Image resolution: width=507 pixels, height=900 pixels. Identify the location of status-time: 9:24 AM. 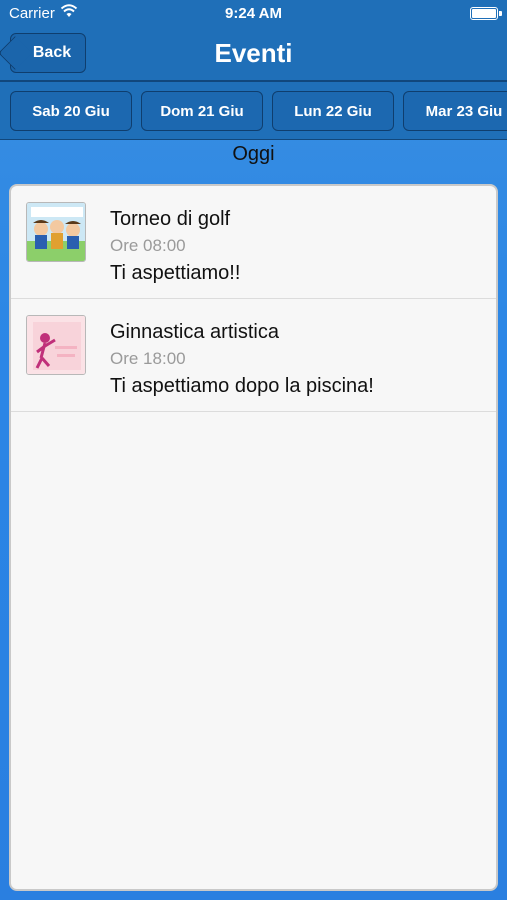
(253, 13).